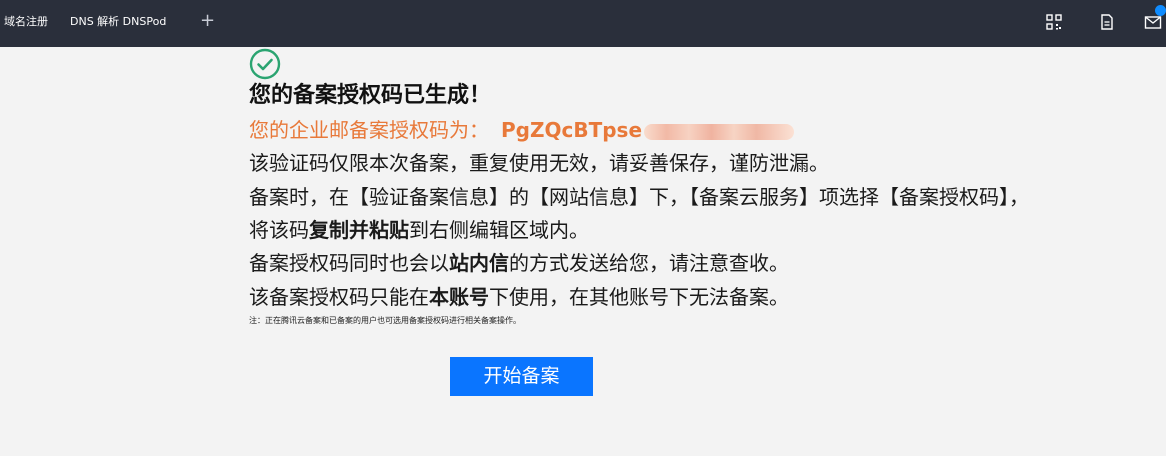 This screenshot has height=456, width=1166. What do you see at coordinates (265, 64) in the screenshot?
I see `success-check-icon` at bounding box center [265, 64].